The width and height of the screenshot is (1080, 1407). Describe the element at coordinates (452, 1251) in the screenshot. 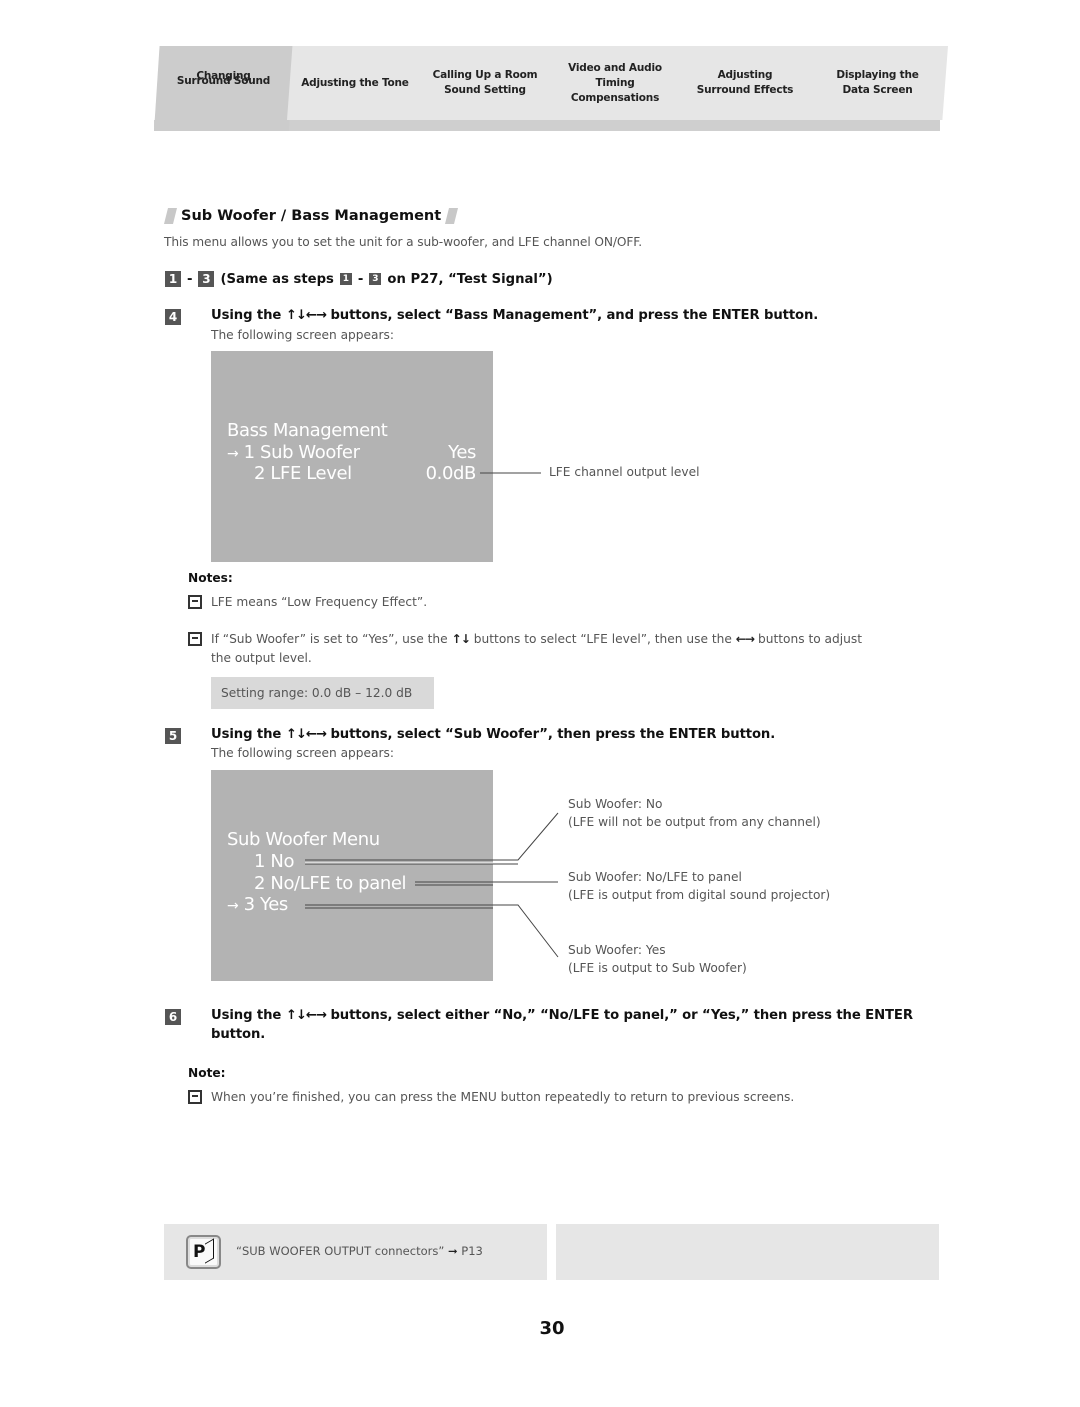

I see `right-arrow-icon: ➞` at that location.